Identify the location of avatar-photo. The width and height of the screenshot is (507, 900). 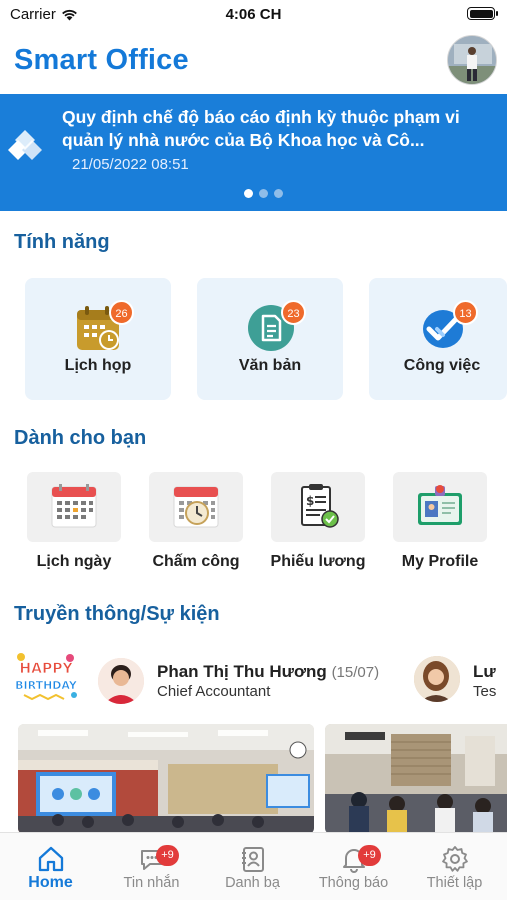
(472, 60).